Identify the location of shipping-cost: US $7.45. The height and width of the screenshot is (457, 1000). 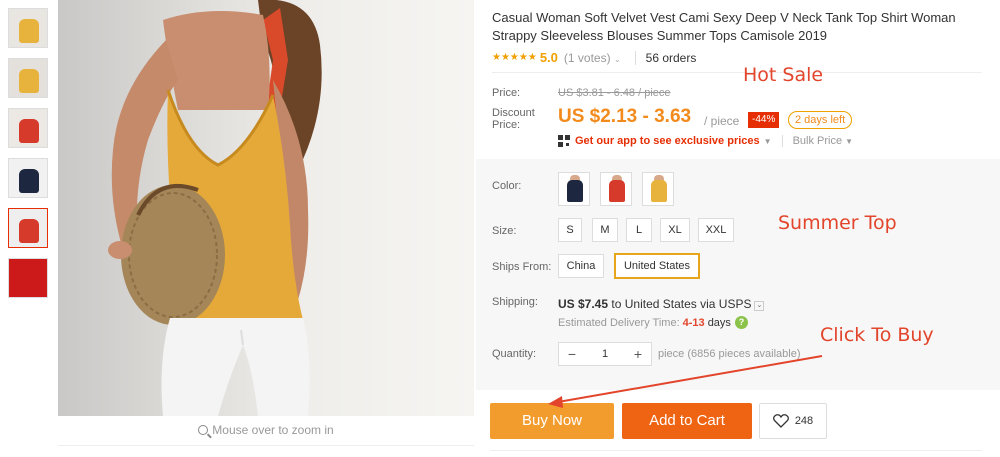
(583, 304).